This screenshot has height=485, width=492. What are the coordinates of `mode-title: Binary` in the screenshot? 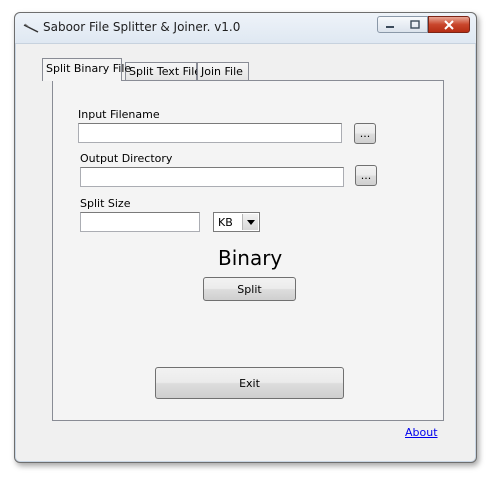 It's located at (250, 258).